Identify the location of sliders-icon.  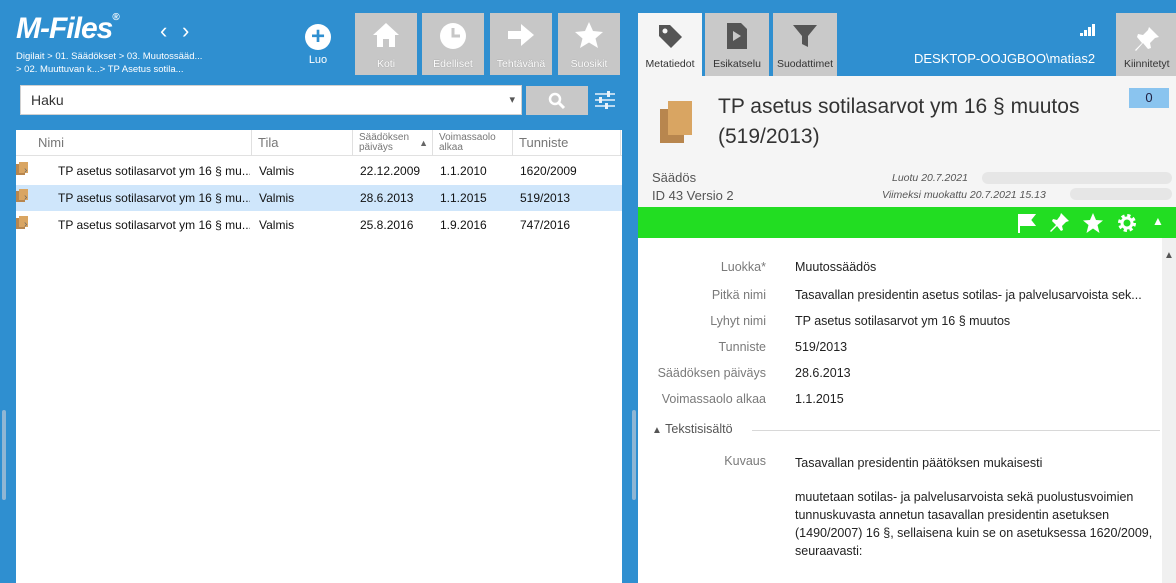
(605, 100).